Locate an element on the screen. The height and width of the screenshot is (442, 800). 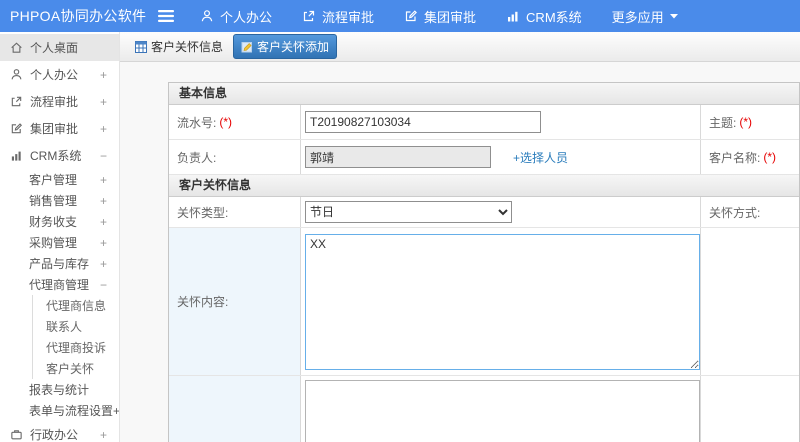
hamburger-icon is located at coordinates (166, 16).